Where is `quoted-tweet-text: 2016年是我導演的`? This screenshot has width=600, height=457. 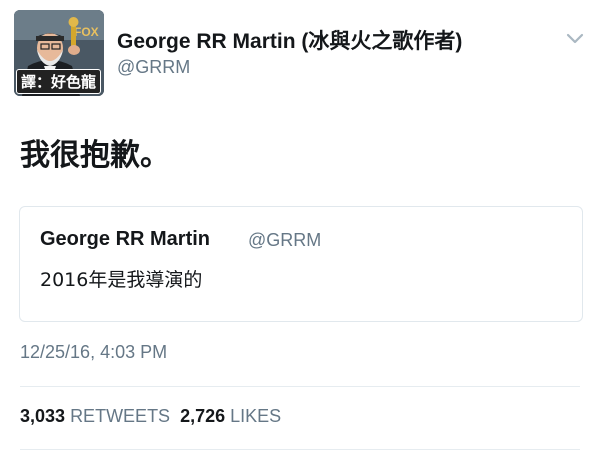 quoted-tweet-text: 2016年是我導演的 is located at coordinates (121, 280).